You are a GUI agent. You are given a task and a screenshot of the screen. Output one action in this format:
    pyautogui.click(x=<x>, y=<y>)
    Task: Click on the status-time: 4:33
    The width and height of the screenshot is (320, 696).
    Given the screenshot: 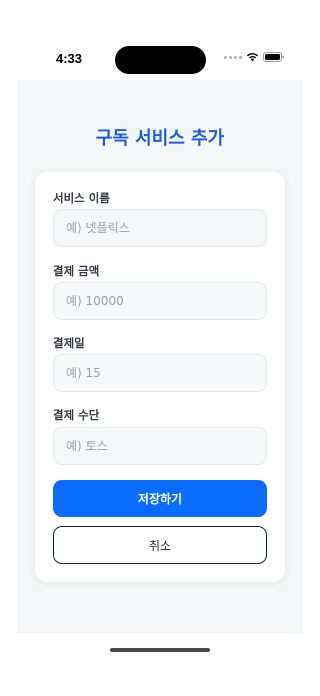 What is the action you would take?
    pyautogui.click(x=69, y=58)
    